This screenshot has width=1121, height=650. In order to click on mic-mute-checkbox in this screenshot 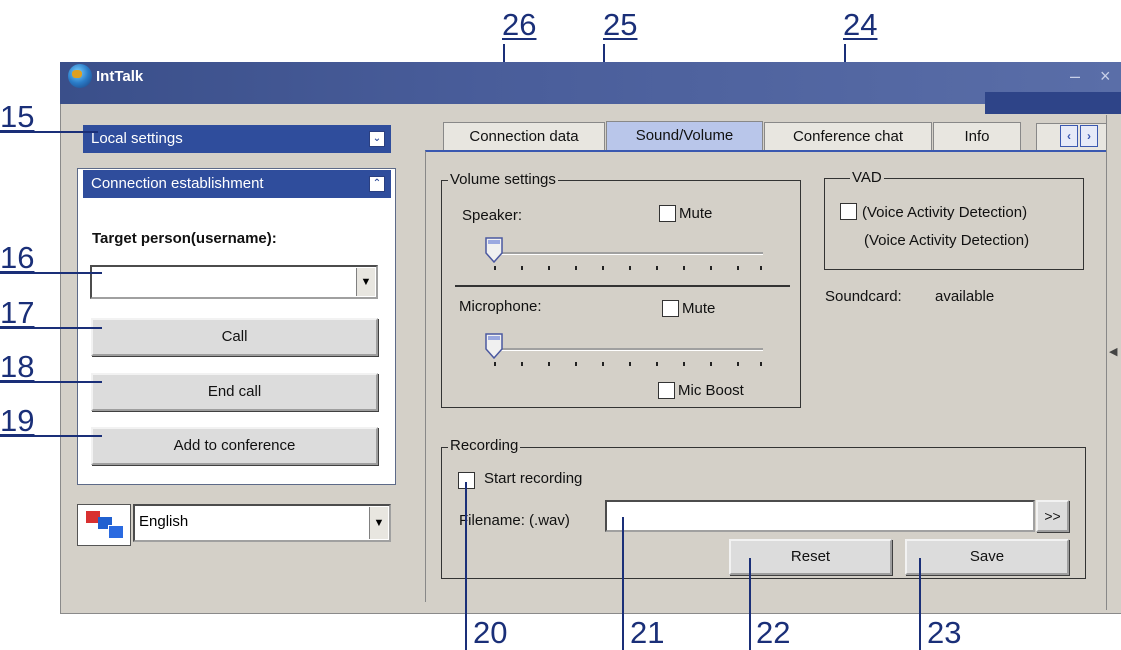, I will do `click(670, 308)`.